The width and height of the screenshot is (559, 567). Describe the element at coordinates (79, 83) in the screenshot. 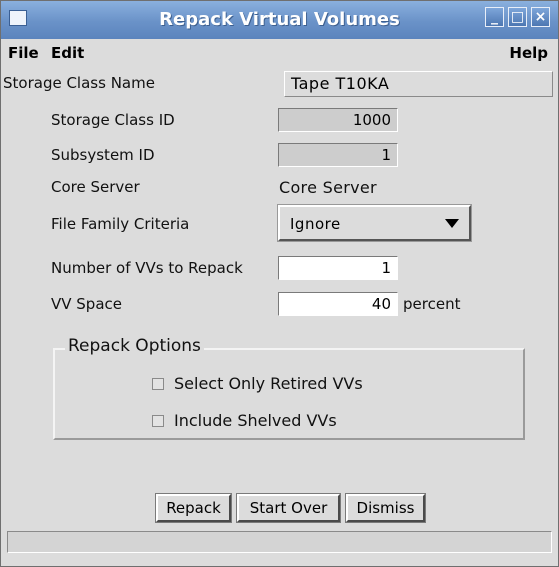

I see `storage-class-name-label: Storage Class Name` at that location.